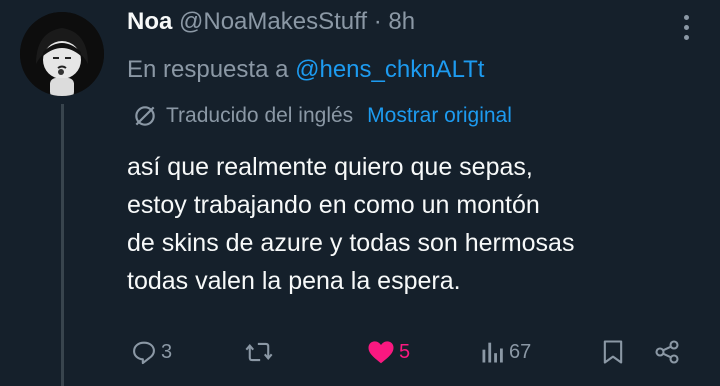 The height and width of the screenshot is (386, 720). Describe the element at coordinates (492, 352) in the screenshot. I see `views-icon` at that location.